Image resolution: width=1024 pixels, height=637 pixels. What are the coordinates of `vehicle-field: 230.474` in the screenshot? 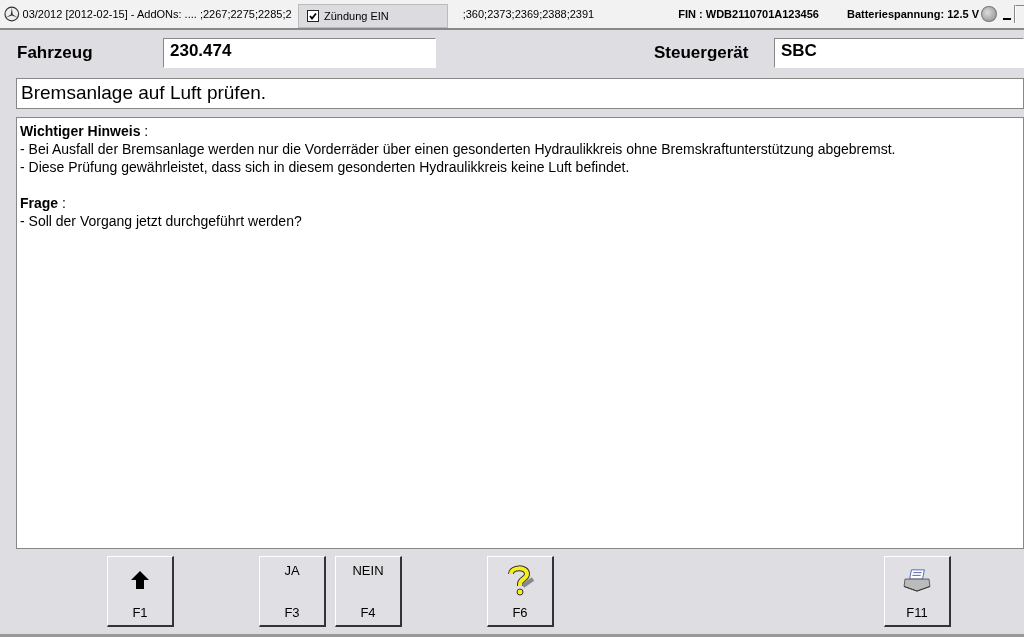 It's located at (299, 53).